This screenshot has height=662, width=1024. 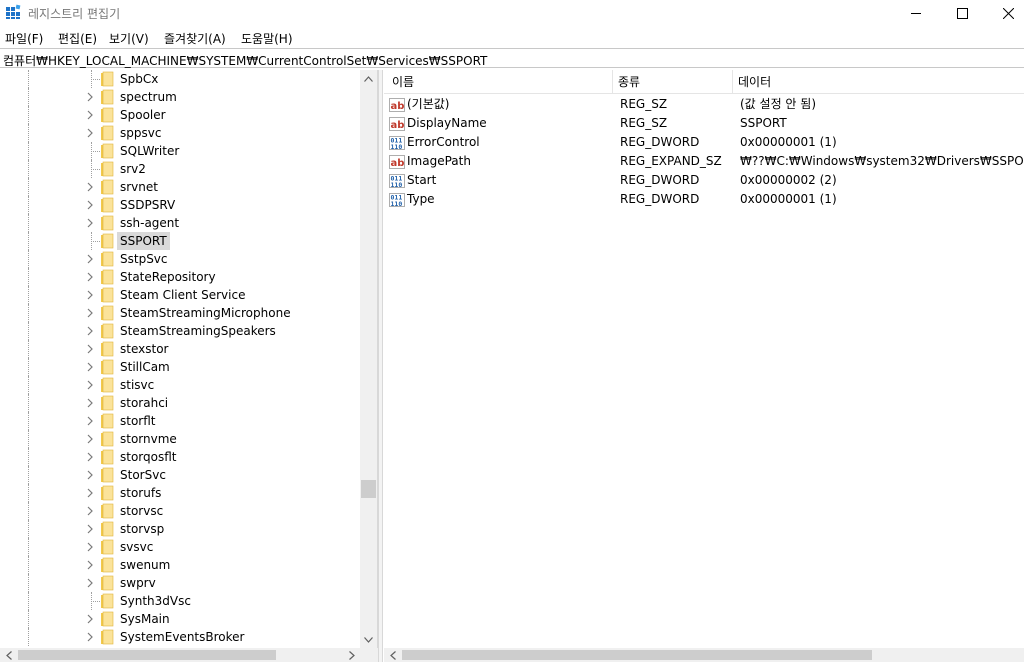 I want to click on tree-item: SSDPSRV, so click(x=180, y=205).